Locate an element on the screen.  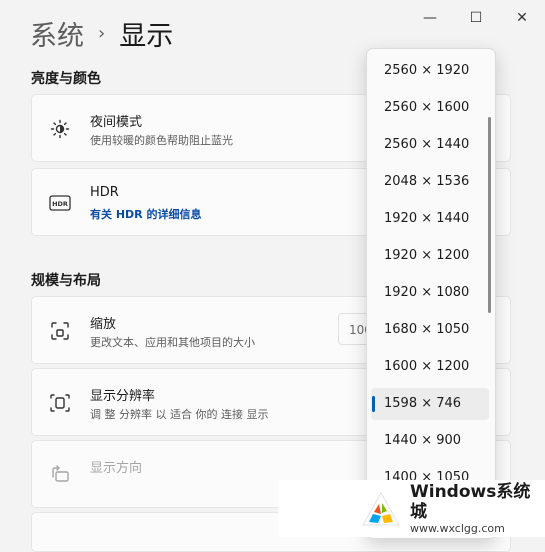
resolution-option: 1600 × 1200 is located at coordinates (430, 367).